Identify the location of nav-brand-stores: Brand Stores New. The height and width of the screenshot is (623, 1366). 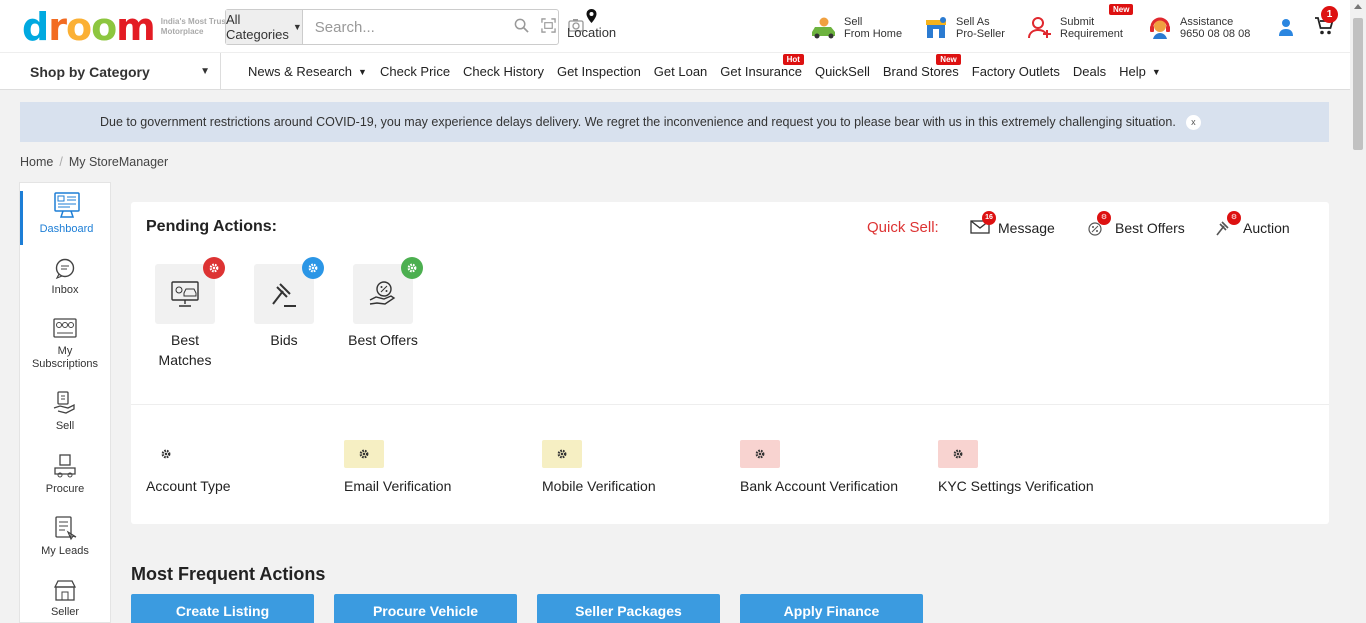
(921, 66).